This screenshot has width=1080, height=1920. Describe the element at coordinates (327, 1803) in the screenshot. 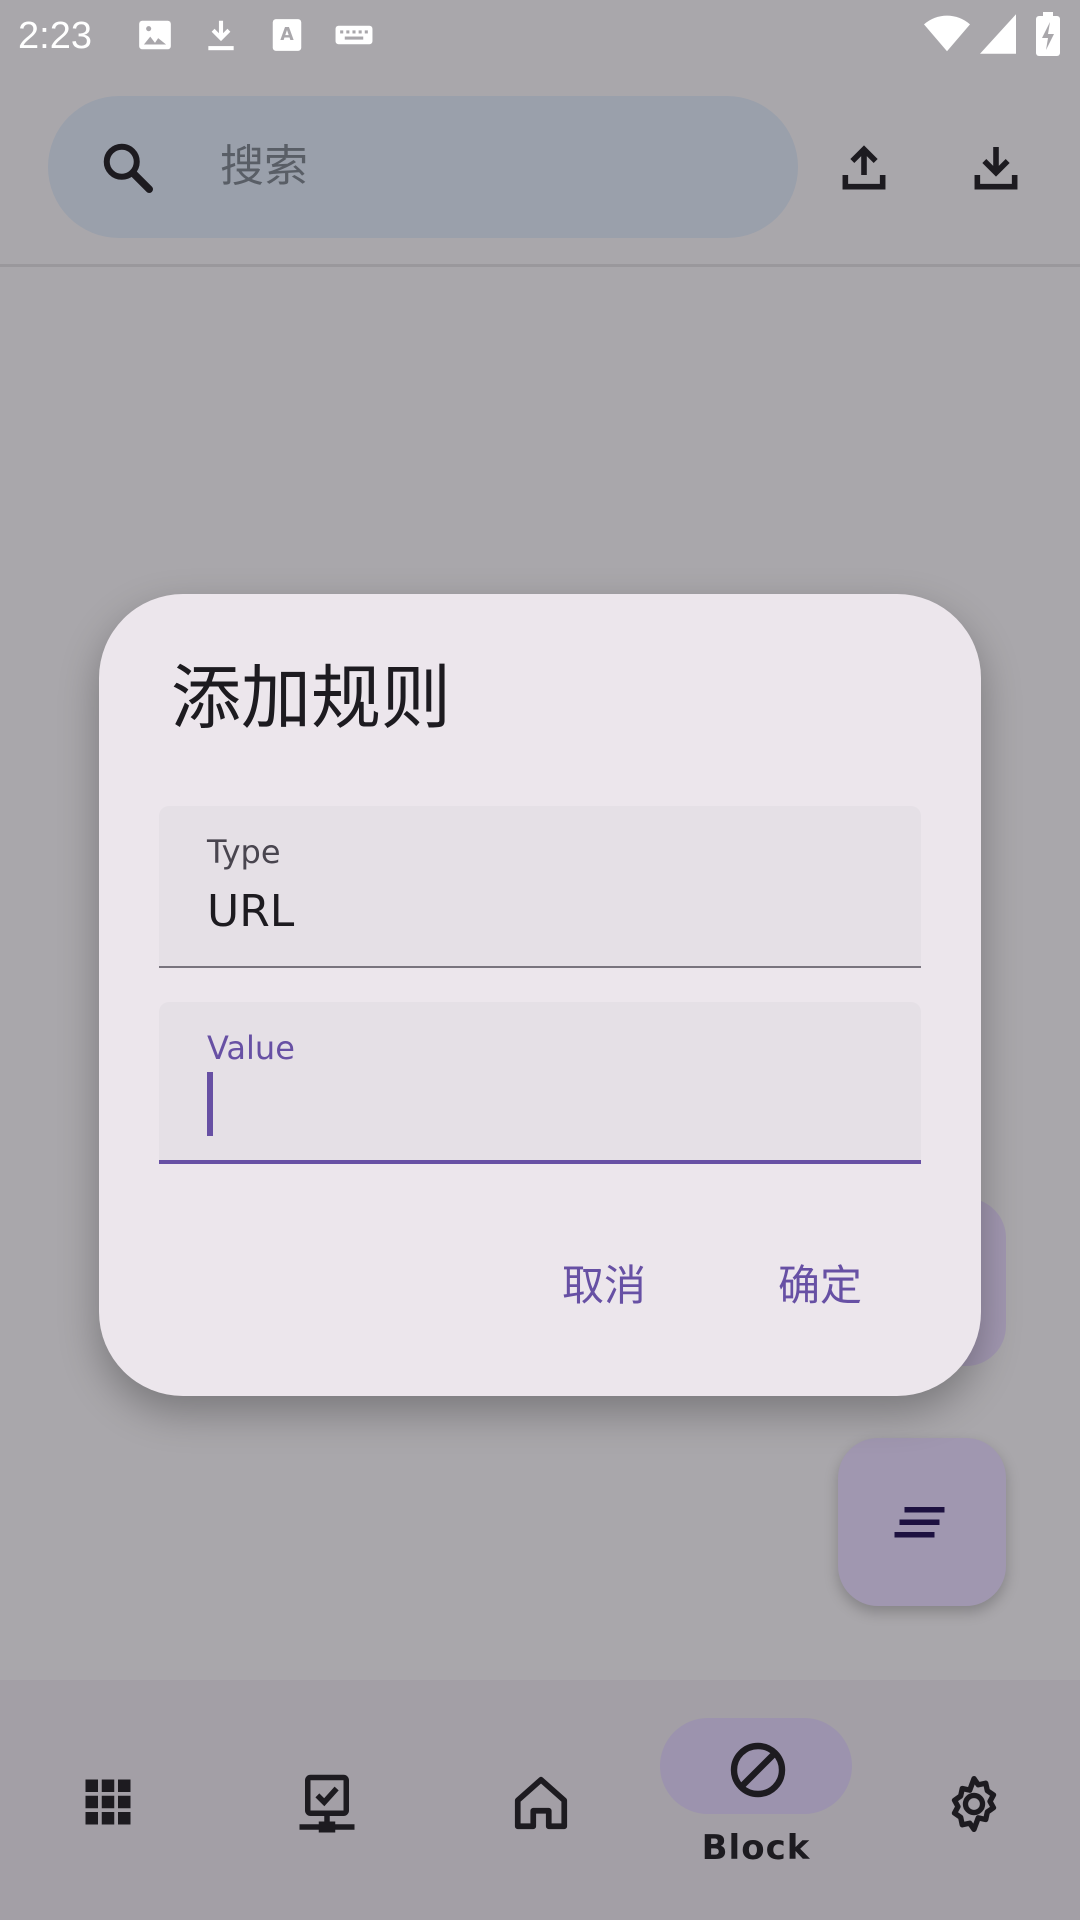

I see `network-check-icon` at that location.